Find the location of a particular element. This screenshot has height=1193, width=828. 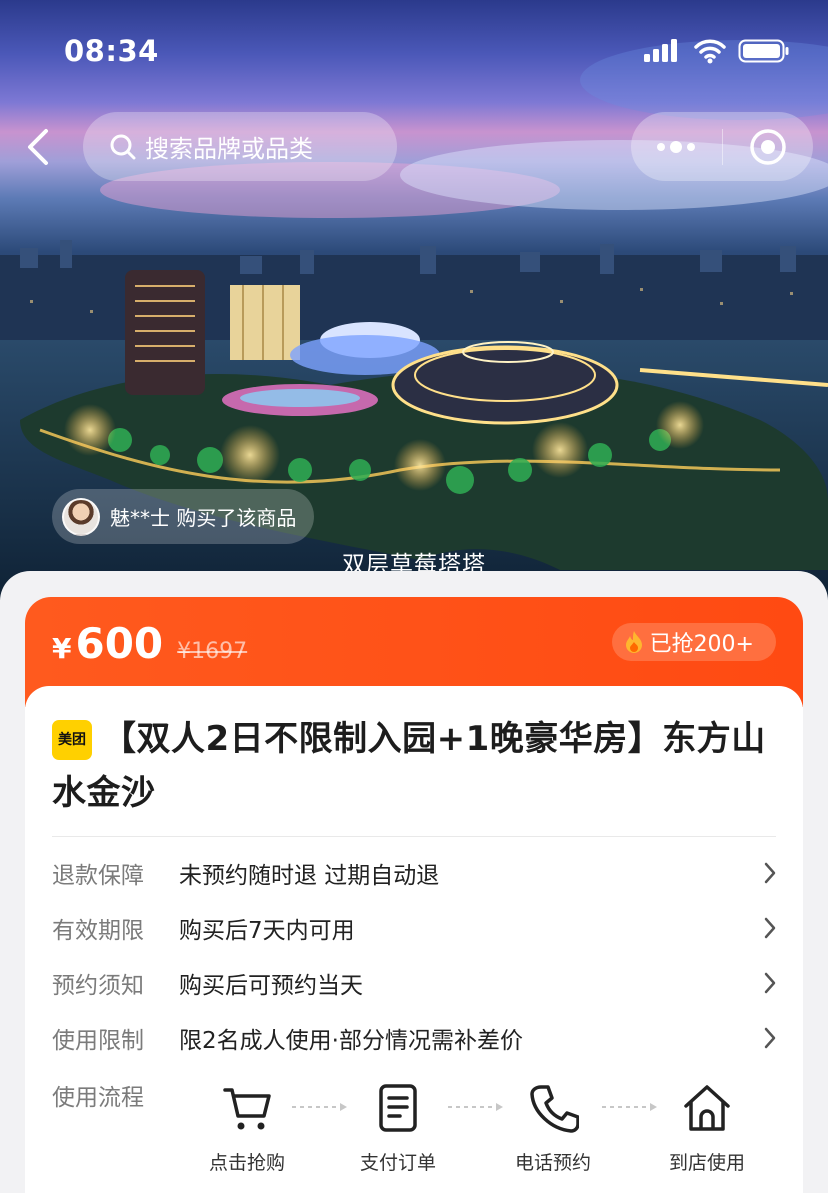

flow-step-phone: 电话预约 is located at coordinates (553, 1128).